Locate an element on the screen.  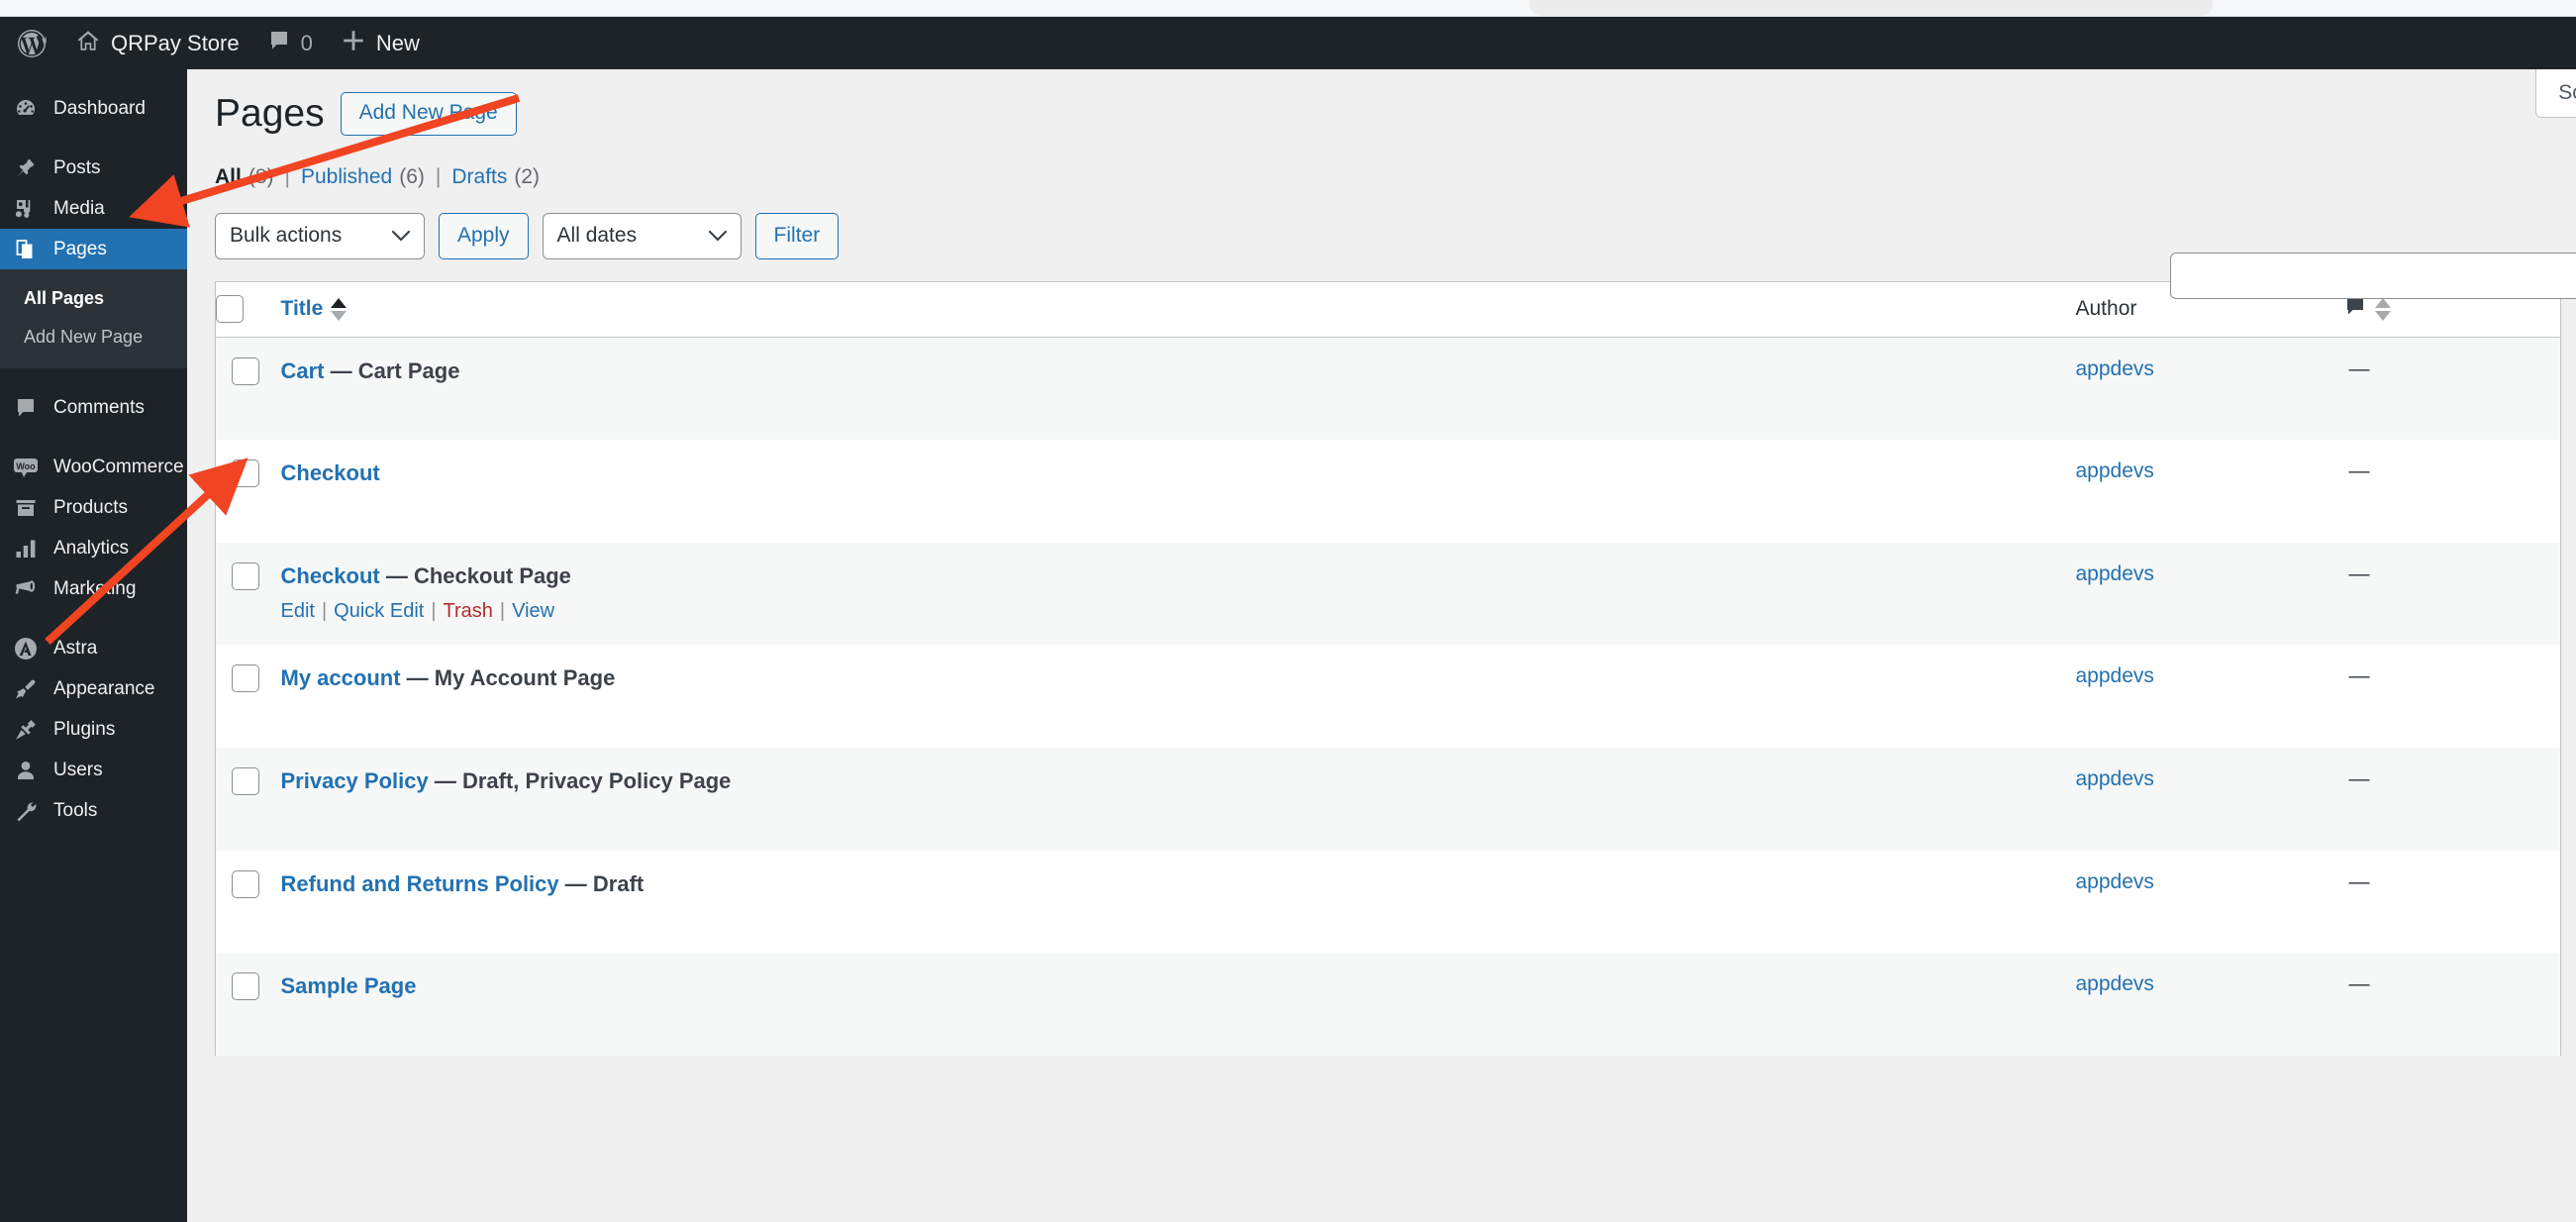
pin-icon is located at coordinates (26, 168).